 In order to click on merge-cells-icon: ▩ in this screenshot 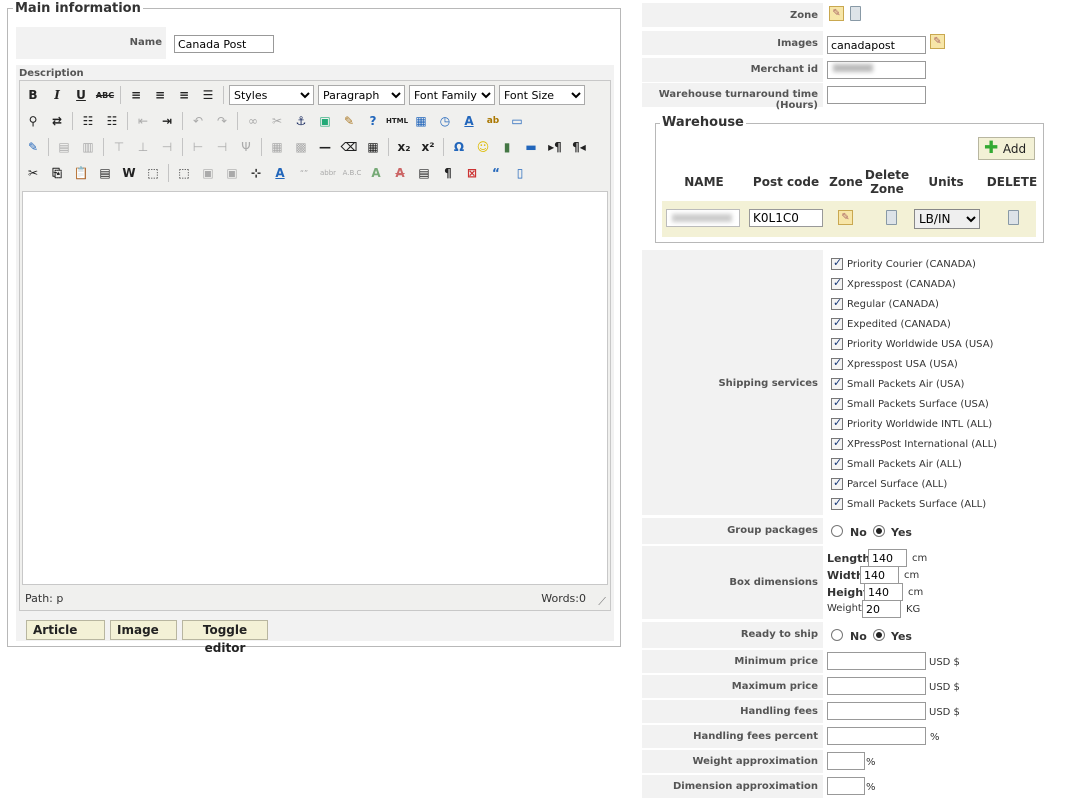, I will do `click(301, 147)`.